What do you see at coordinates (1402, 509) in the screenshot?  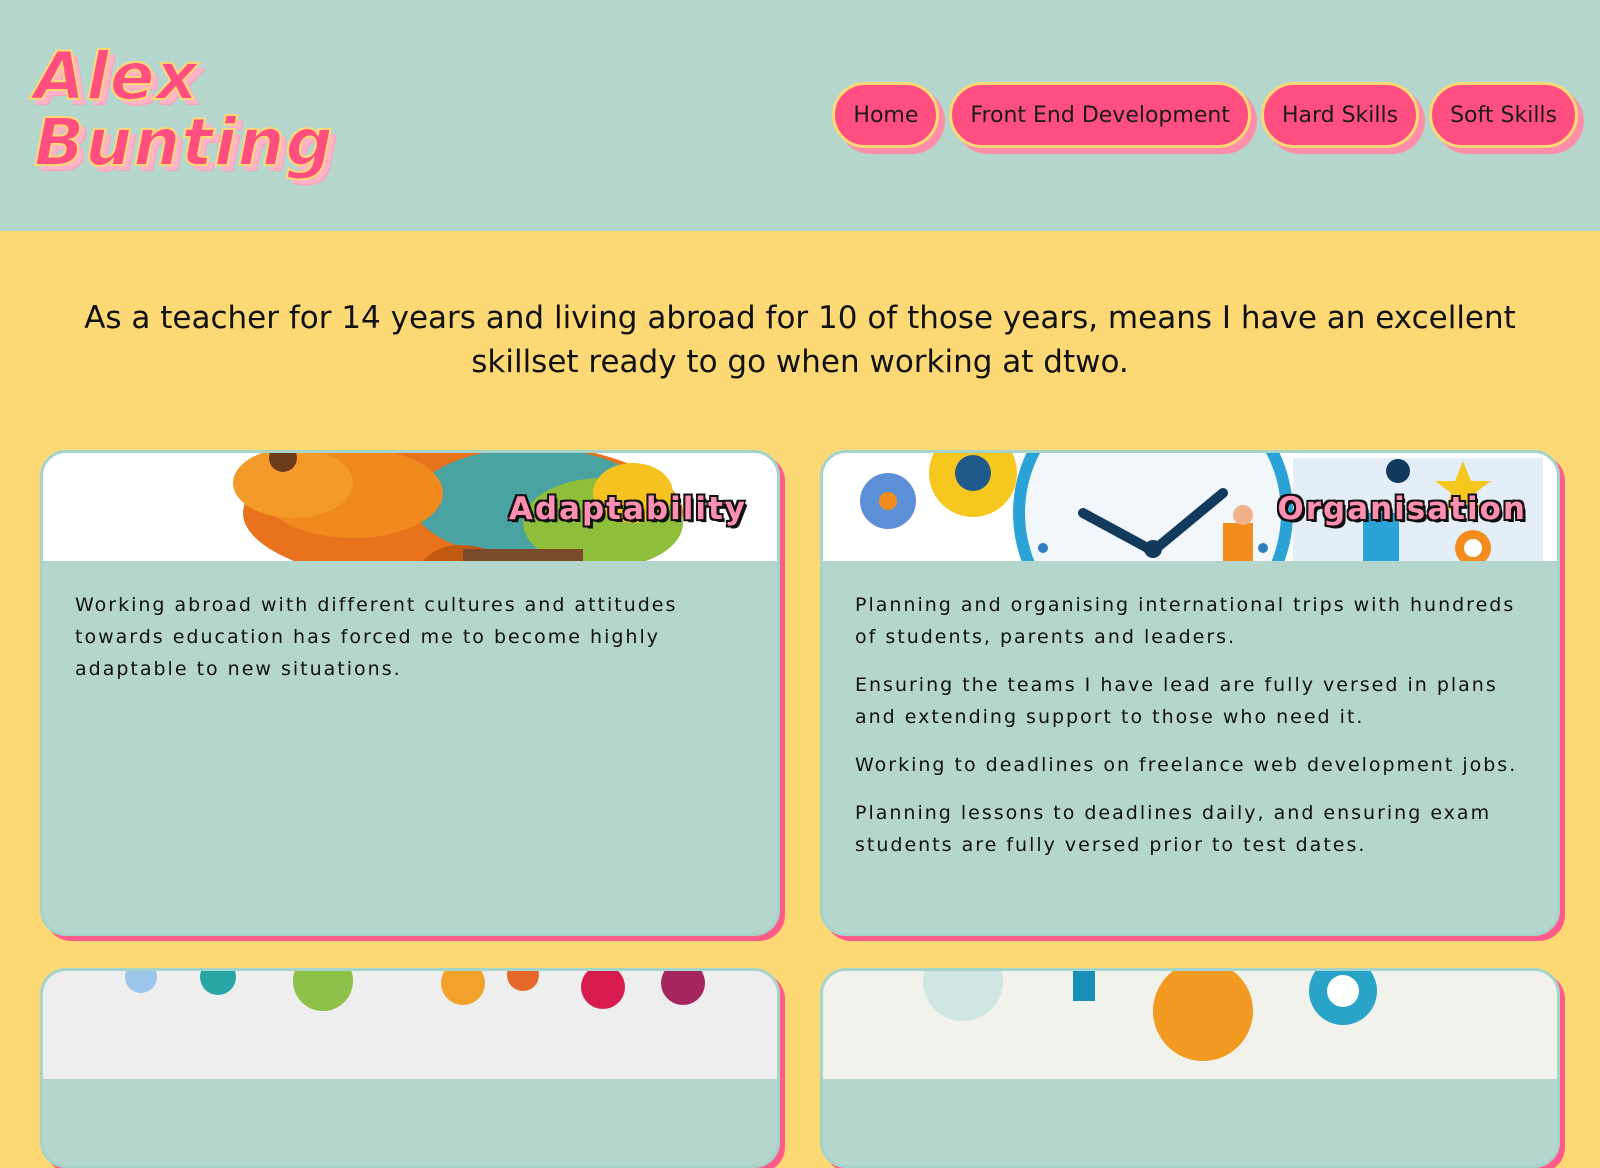 I see `card-title: Organisation` at bounding box center [1402, 509].